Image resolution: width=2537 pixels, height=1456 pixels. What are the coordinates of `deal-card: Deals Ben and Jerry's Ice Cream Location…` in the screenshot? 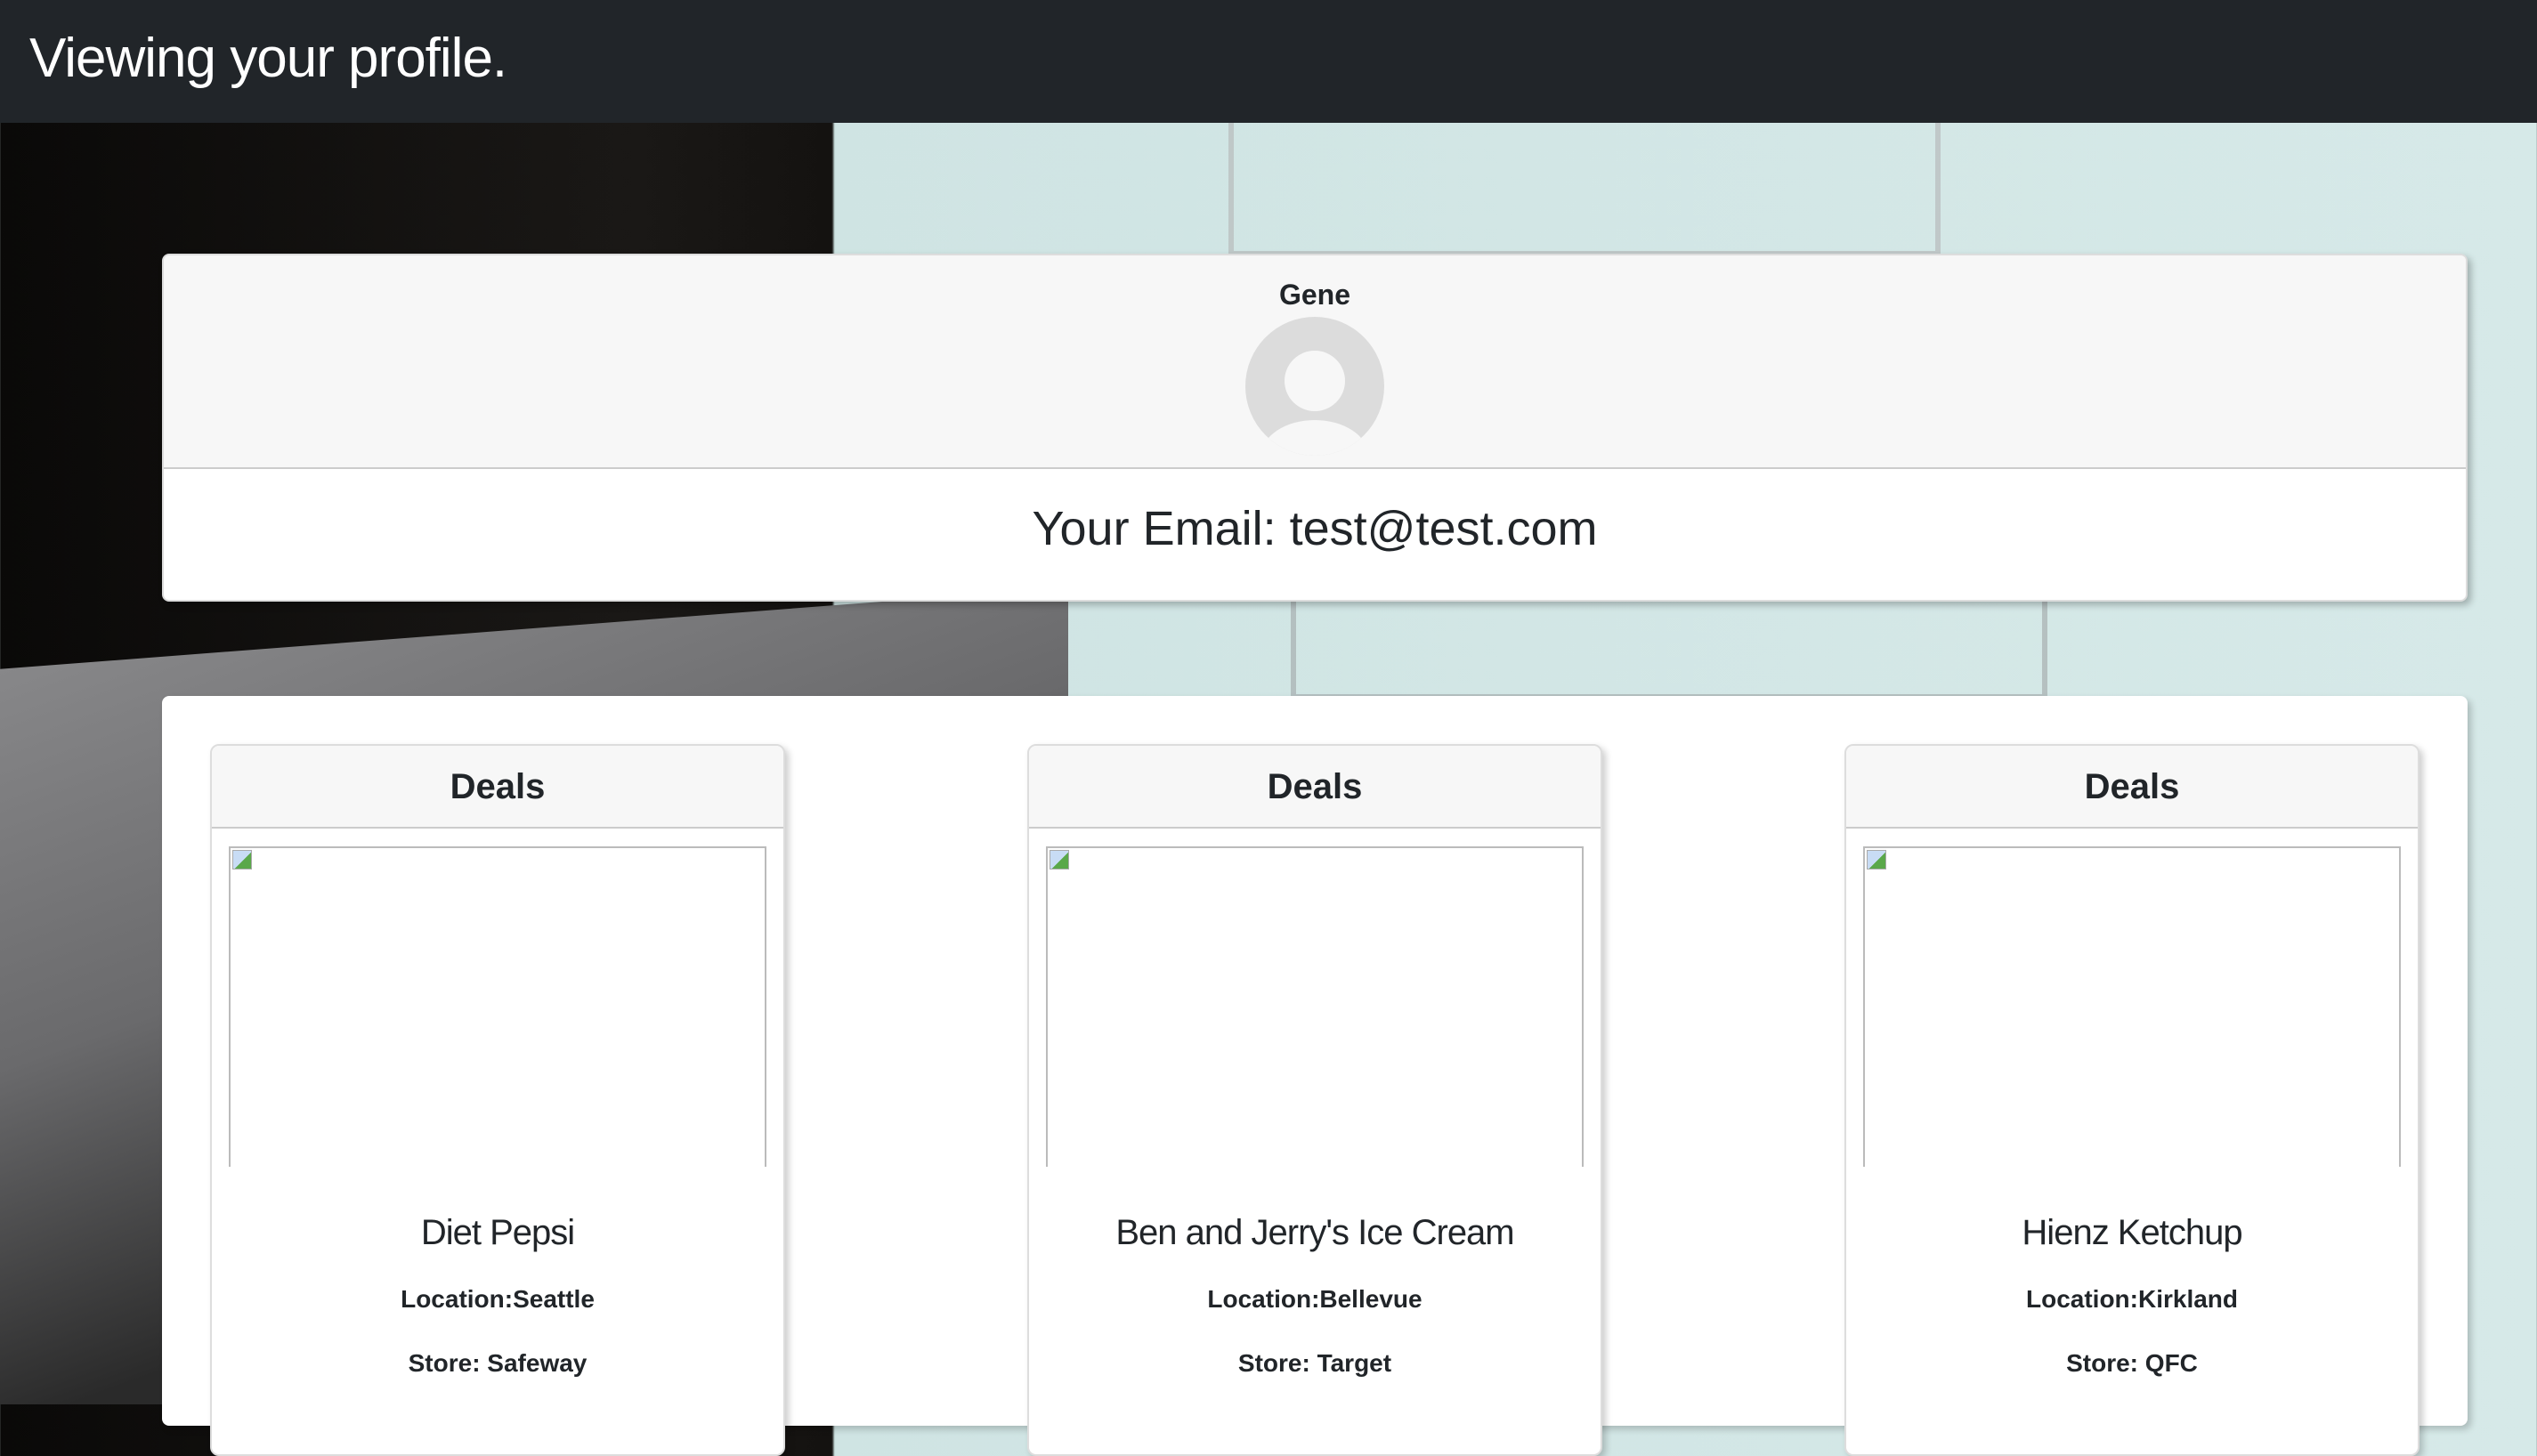 It's located at (1314, 1100).